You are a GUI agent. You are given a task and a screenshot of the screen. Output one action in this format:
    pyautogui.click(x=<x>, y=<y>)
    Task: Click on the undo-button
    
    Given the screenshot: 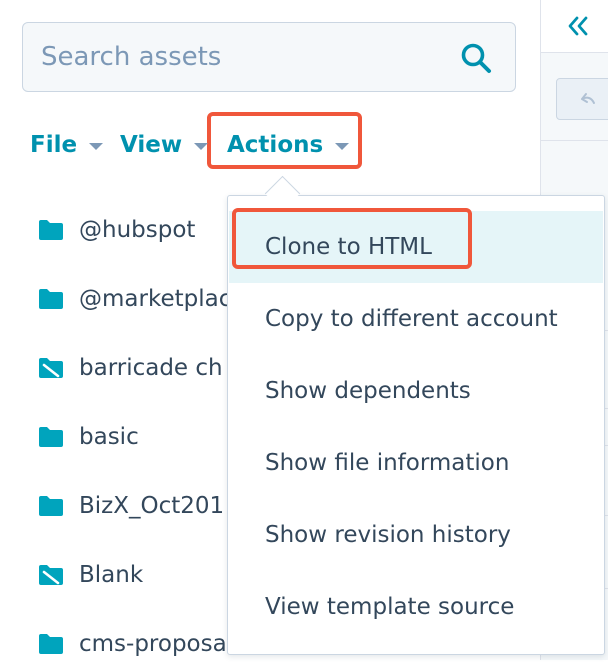 What is the action you would take?
    pyautogui.click(x=582, y=99)
    